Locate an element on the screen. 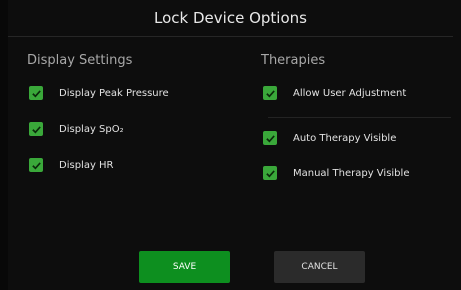  option-label: Manual Therapy Visible is located at coordinates (351, 173).